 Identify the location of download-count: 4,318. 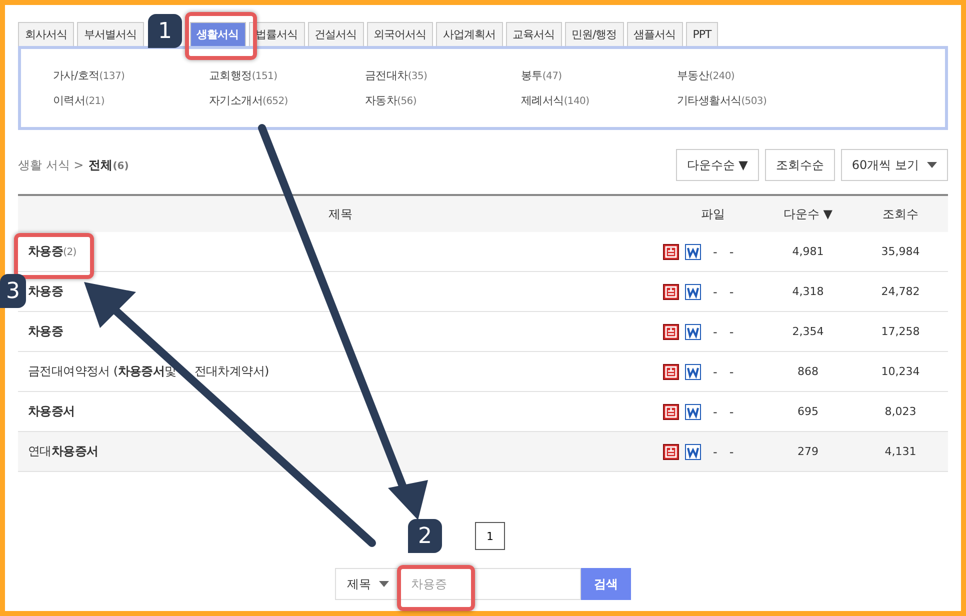
(808, 291).